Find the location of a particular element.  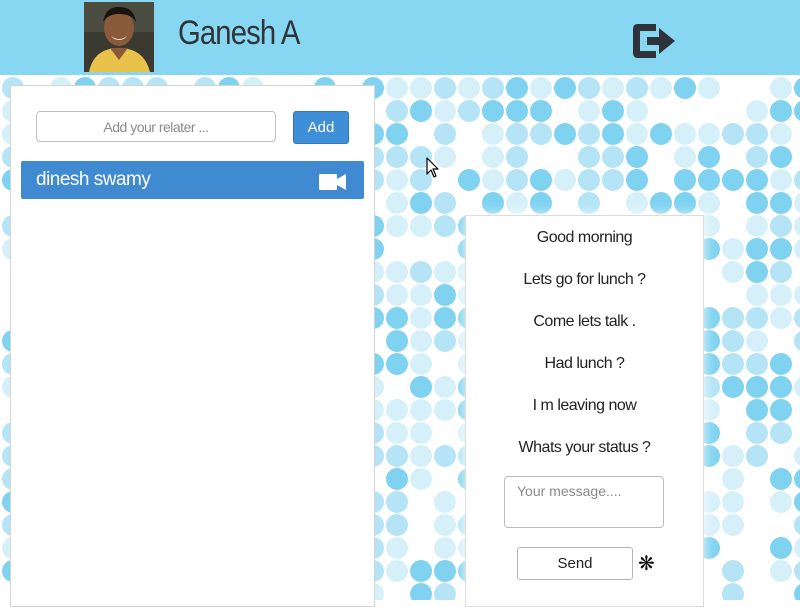

avatar is located at coordinates (119, 37).